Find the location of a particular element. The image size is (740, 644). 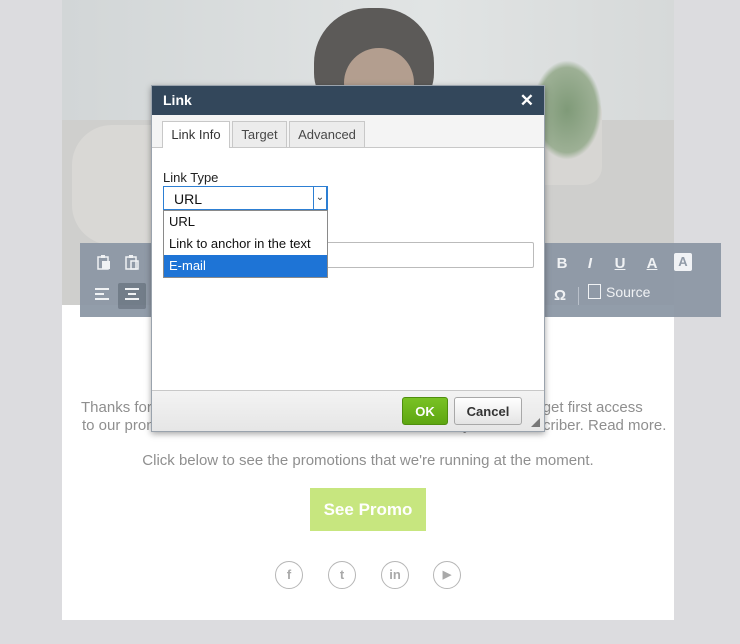

source-button: Source is located at coordinates (619, 292).